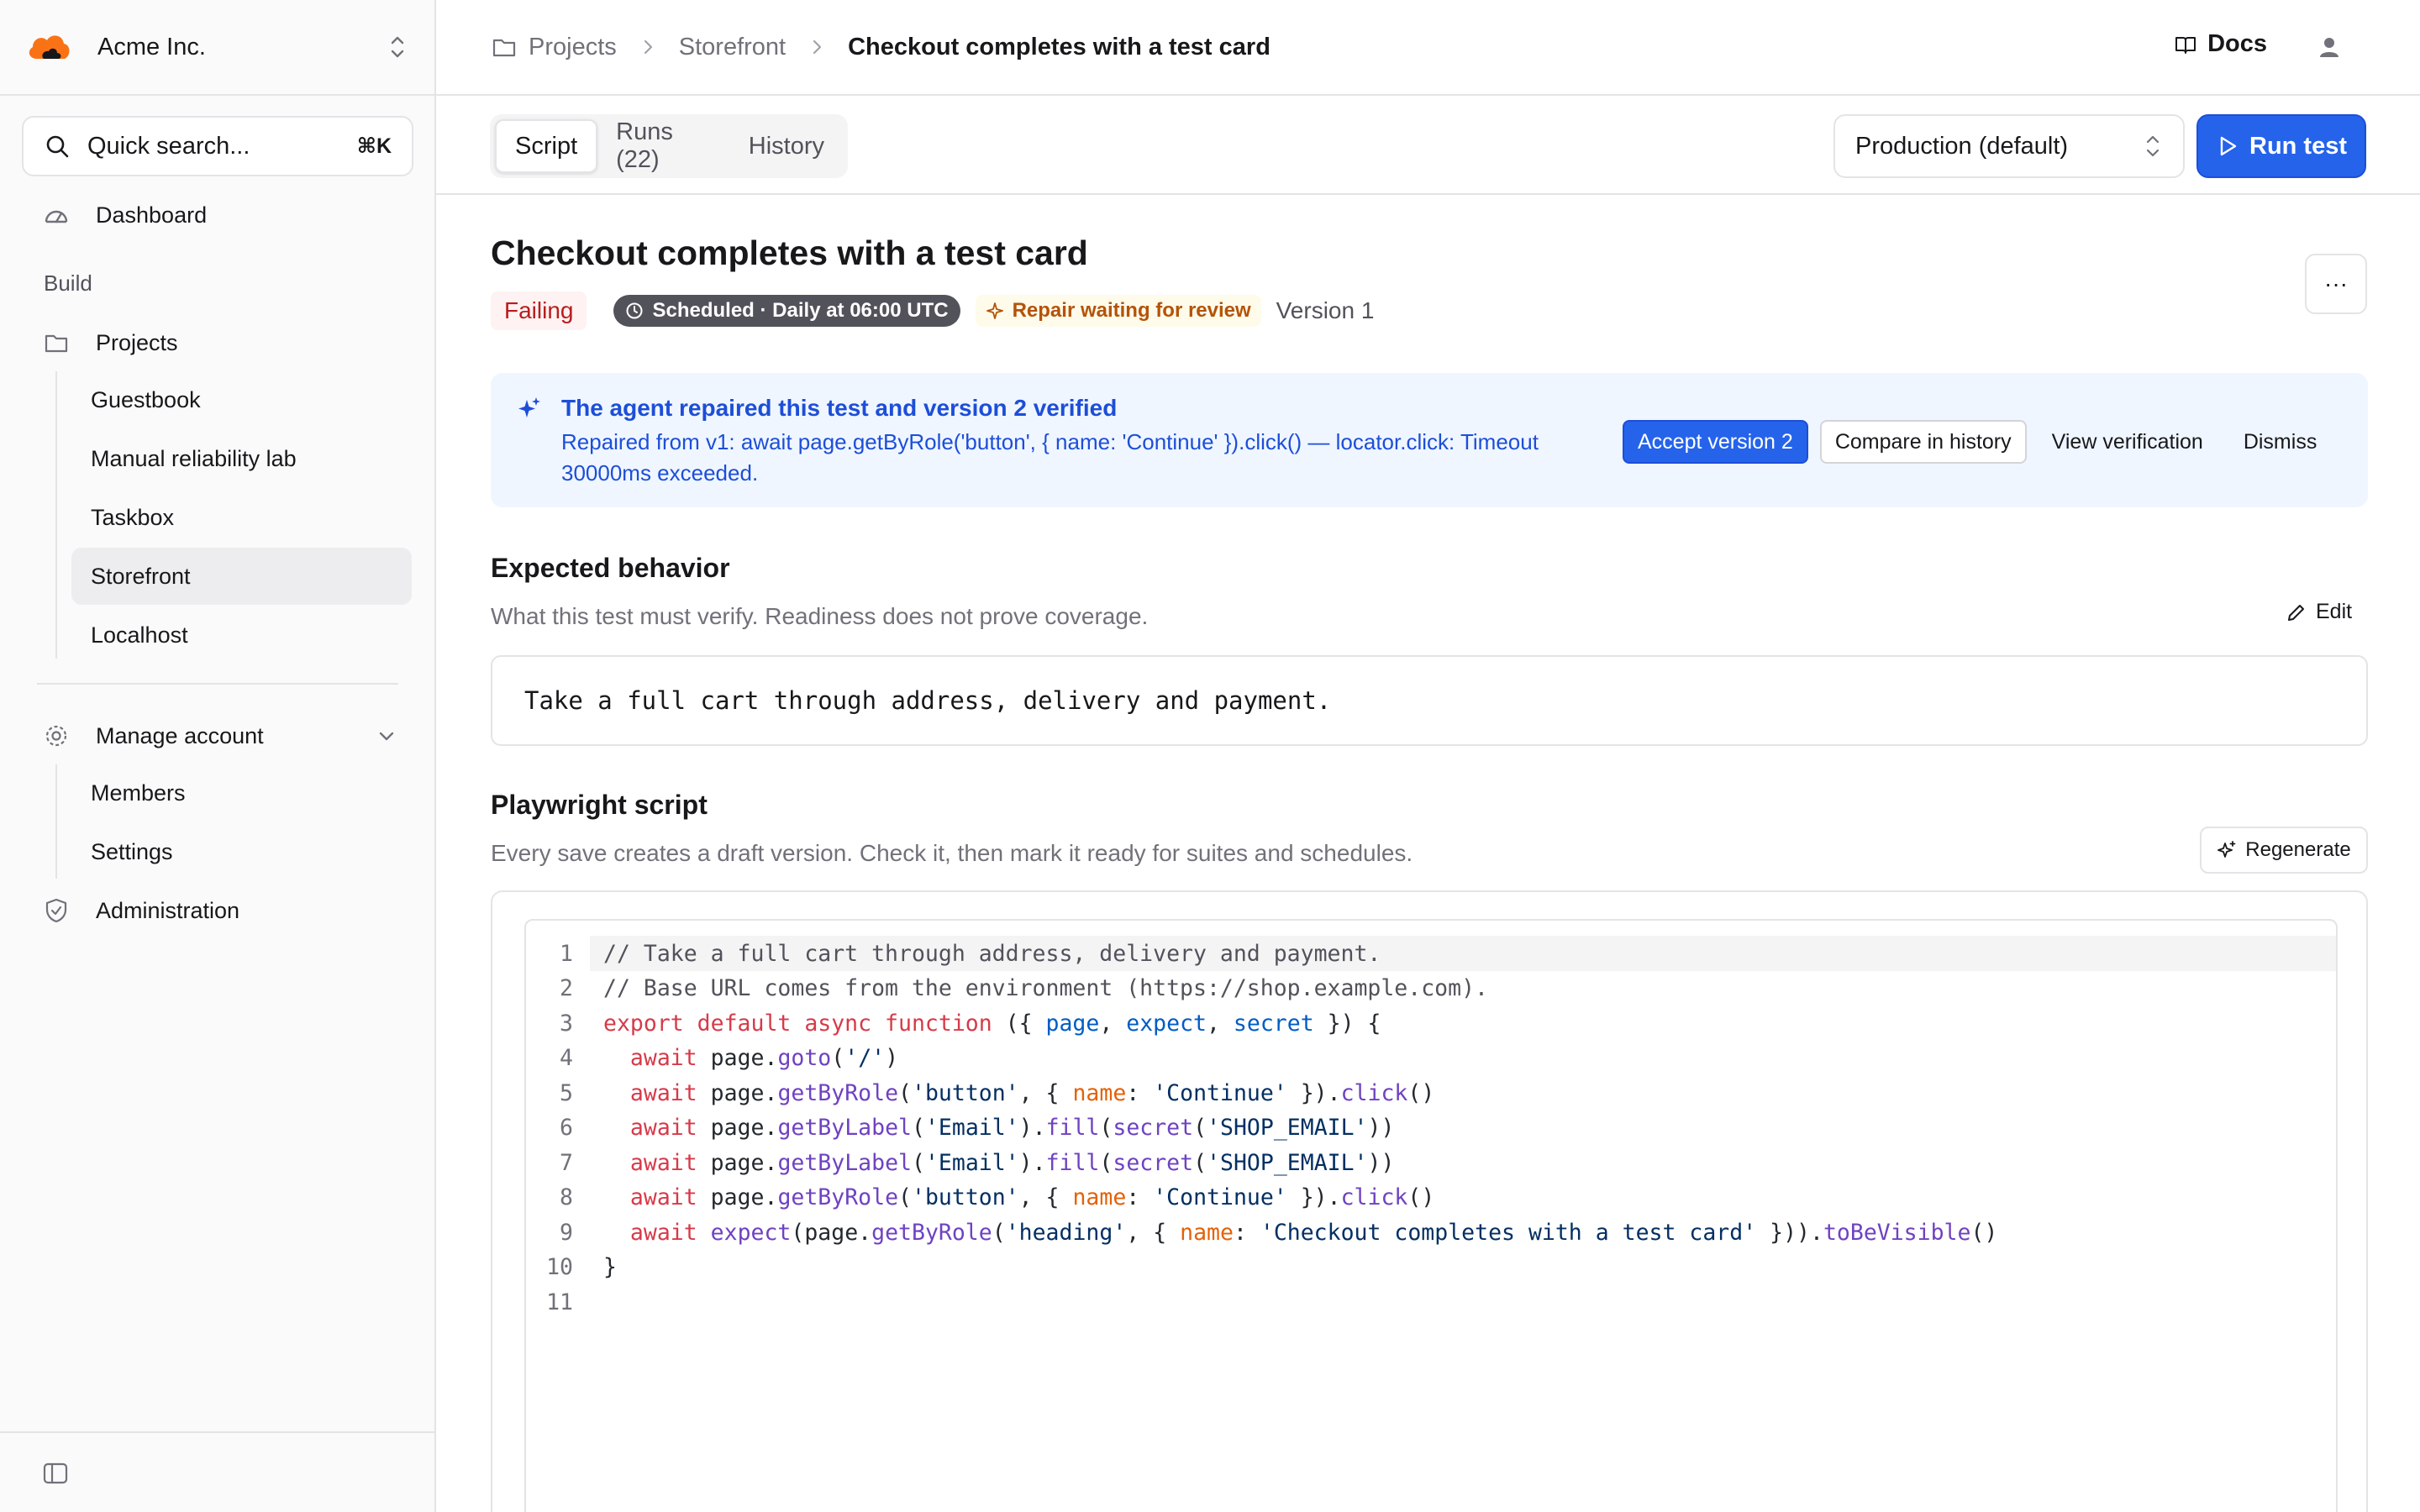 The height and width of the screenshot is (1512, 2420). What do you see at coordinates (386, 736) in the screenshot?
I see `chevron-down-icon` at bounding box center [386, 736].